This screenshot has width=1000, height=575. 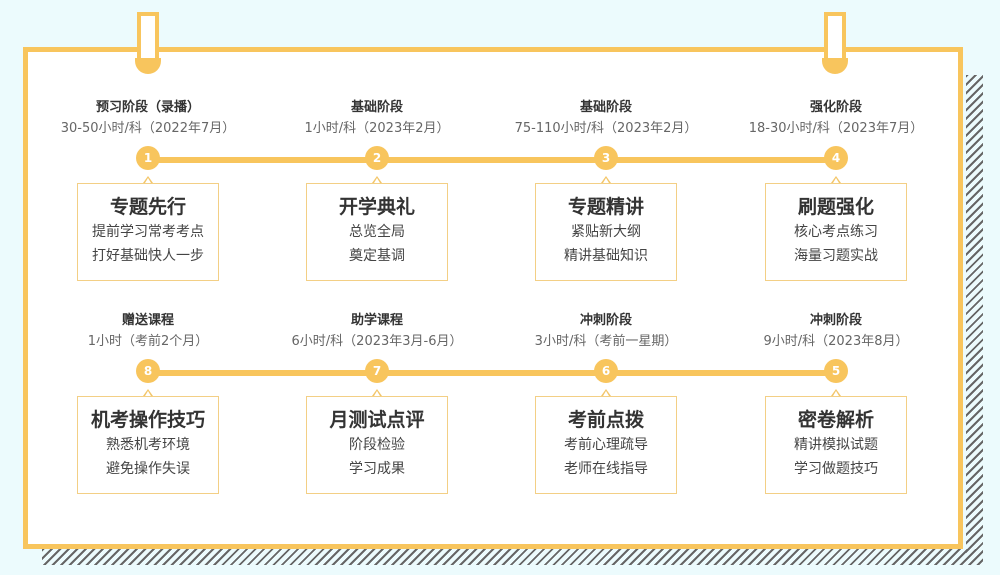 I want to click on stage-duration: 75-110小时/科（2023年2月）, so click(x=606, y=128).